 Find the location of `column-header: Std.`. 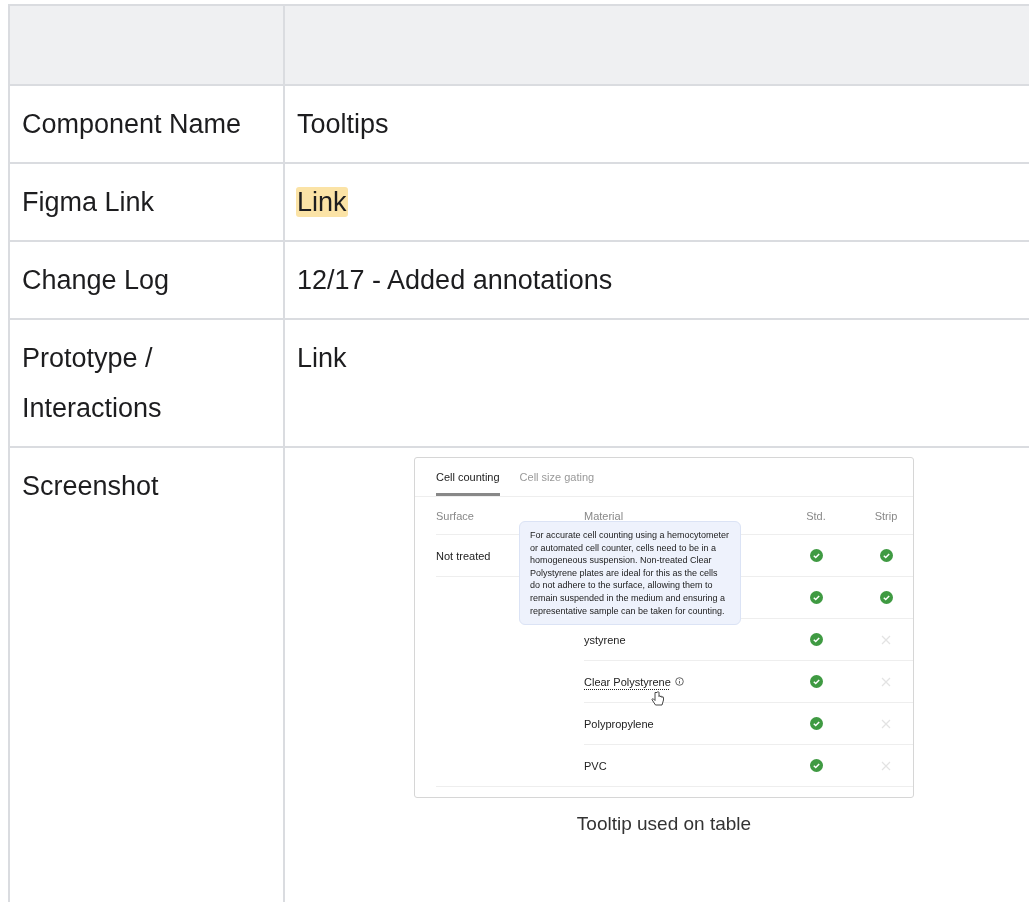

column-header: Std. is located at coordinates (816, 515).